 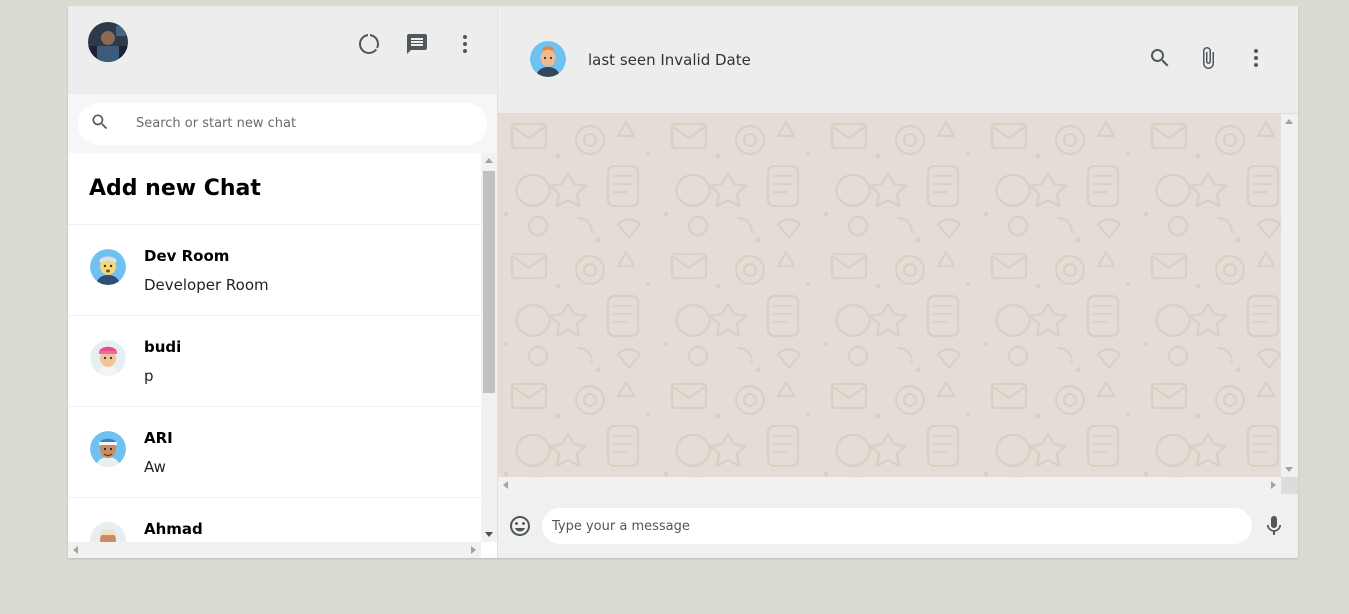 I want to click on search-box, so click(x=282, y=123).